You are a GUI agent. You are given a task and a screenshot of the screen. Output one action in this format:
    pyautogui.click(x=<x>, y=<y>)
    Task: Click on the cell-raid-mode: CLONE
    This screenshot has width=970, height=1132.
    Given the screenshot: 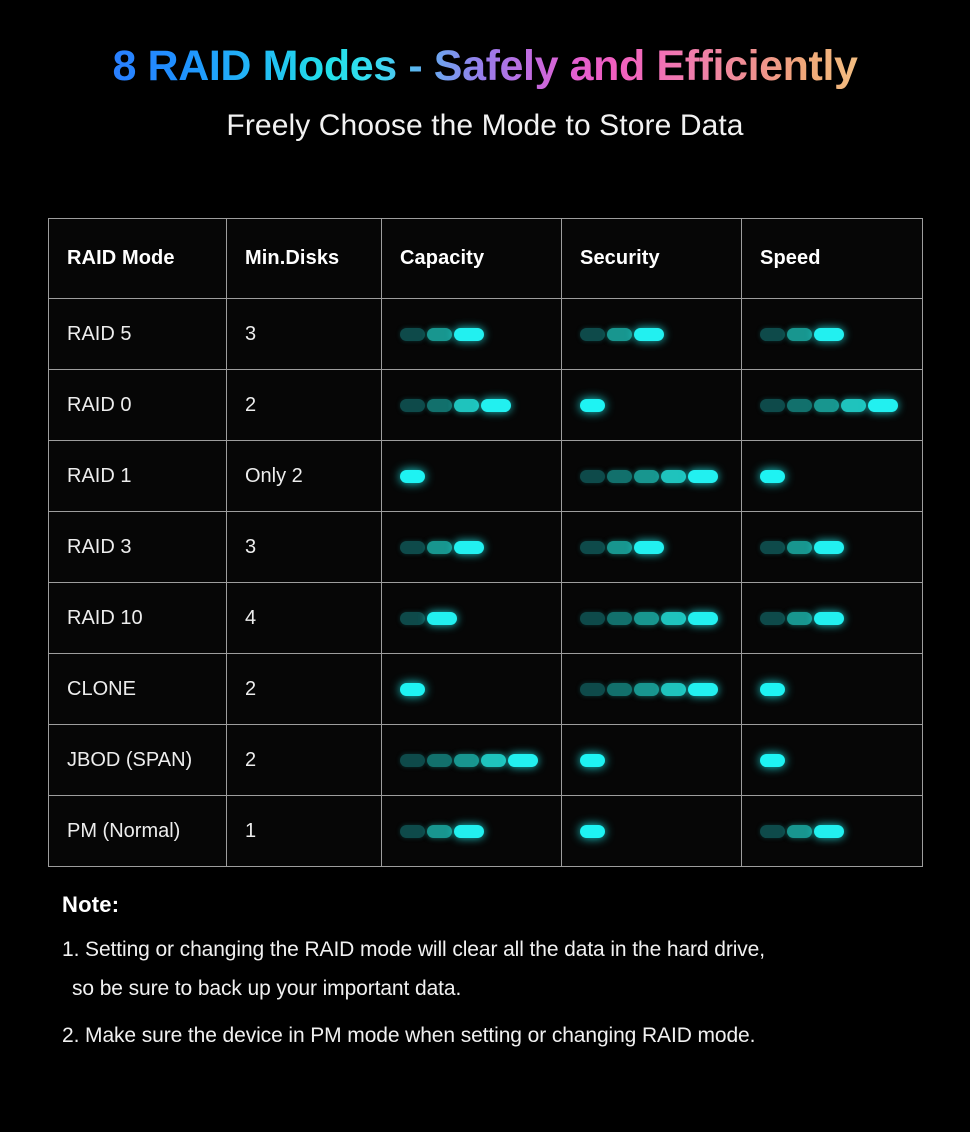 What is the action you would take?
    pyautogui.click(x=137, y=689)
    